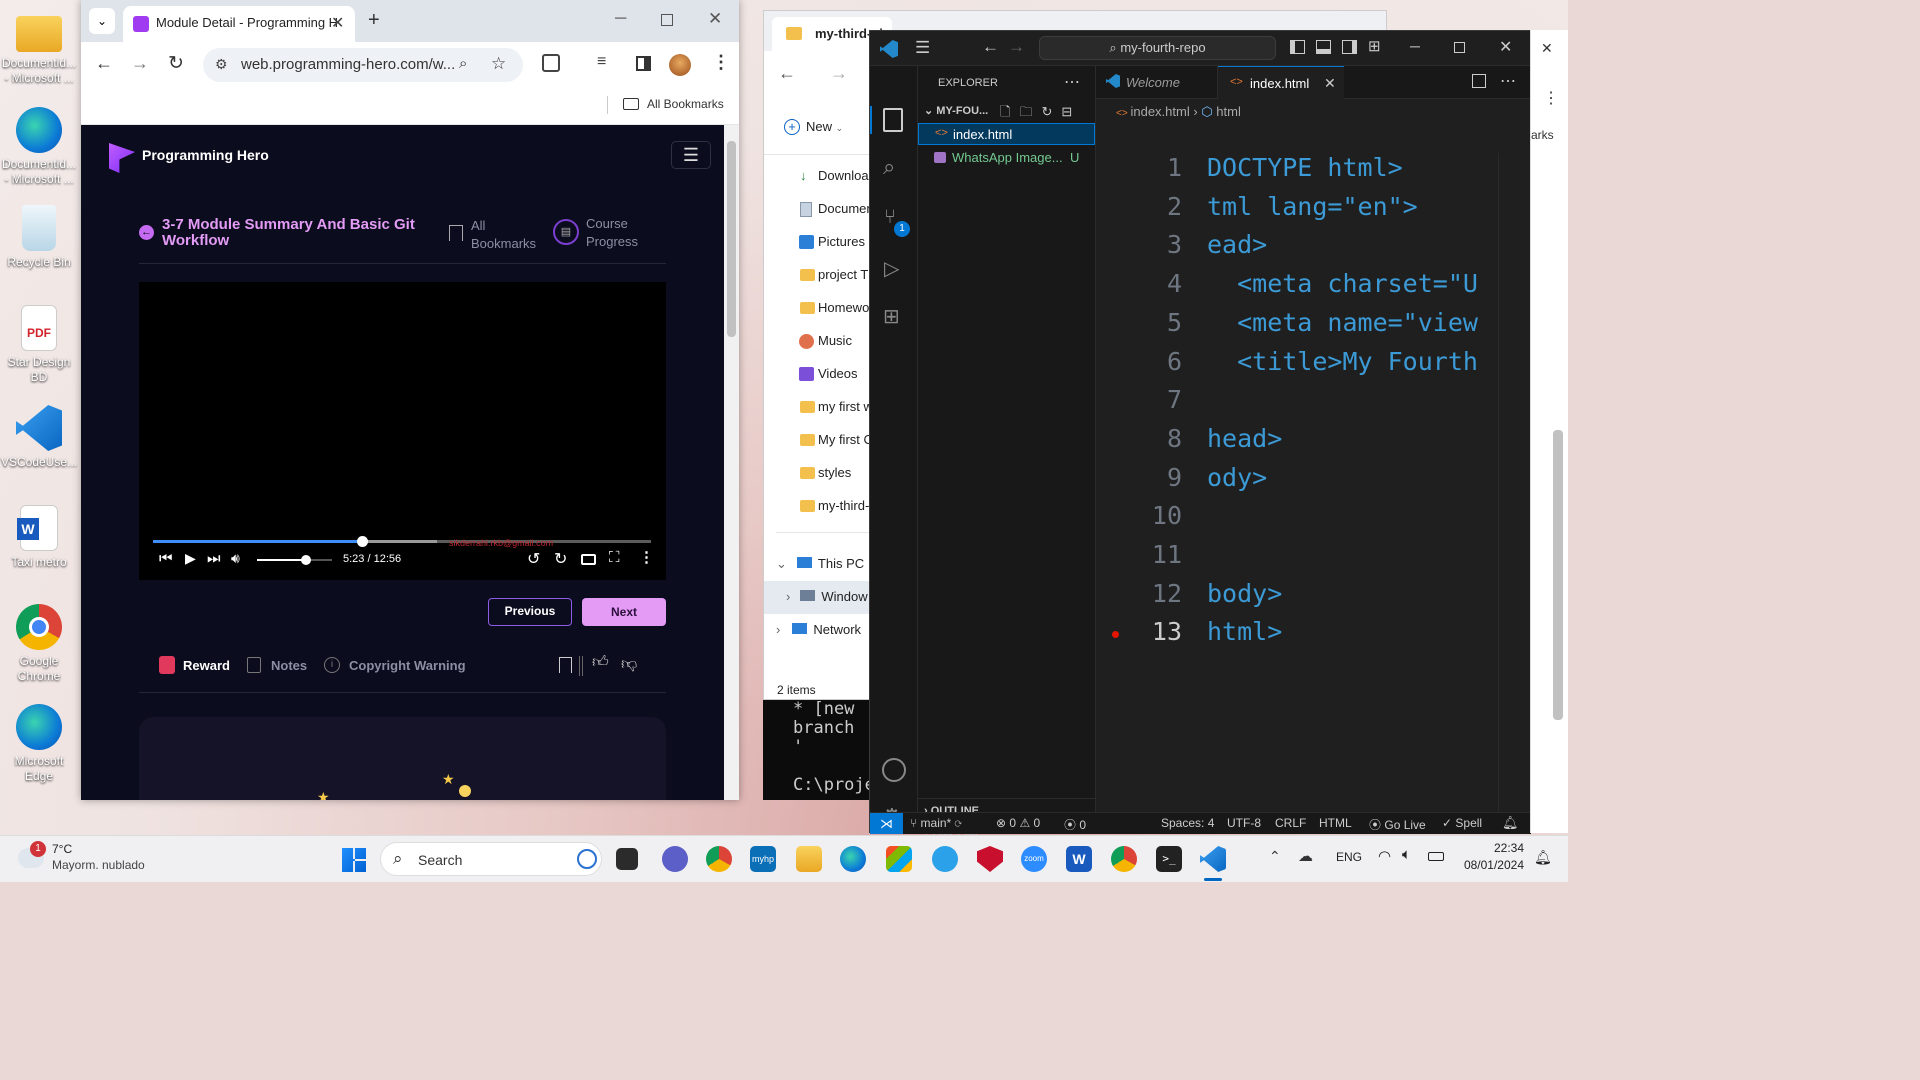 This screenshot has height=1080, width=1920. I want to click on get-help-icon, so click(945, 859).